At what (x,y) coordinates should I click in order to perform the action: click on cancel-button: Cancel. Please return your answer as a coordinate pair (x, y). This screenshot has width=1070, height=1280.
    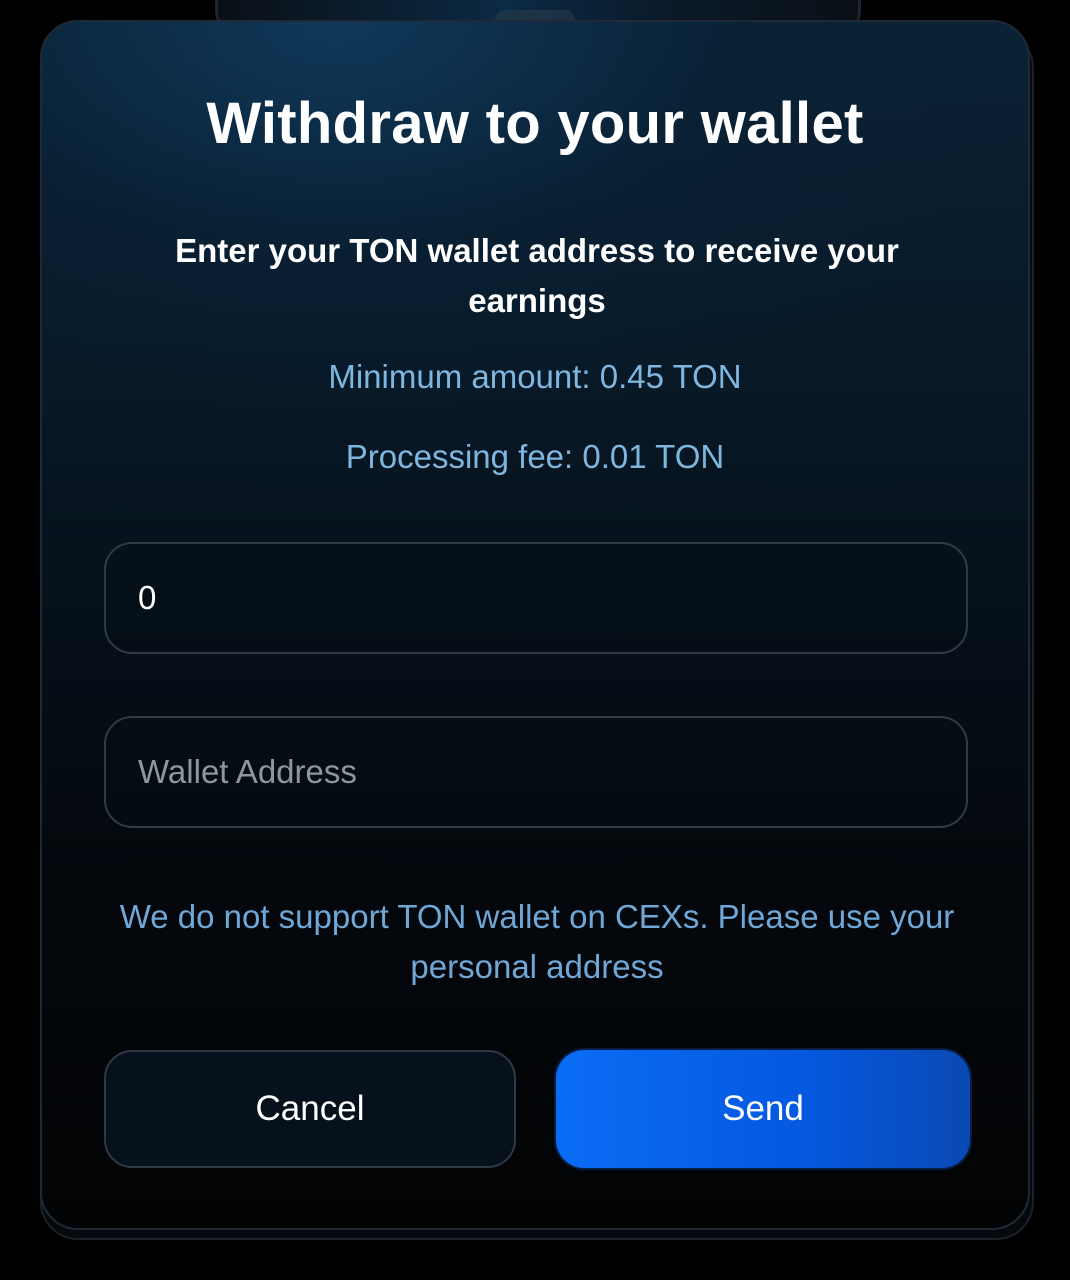
    Looking at the image, I should click on (310, 1109).